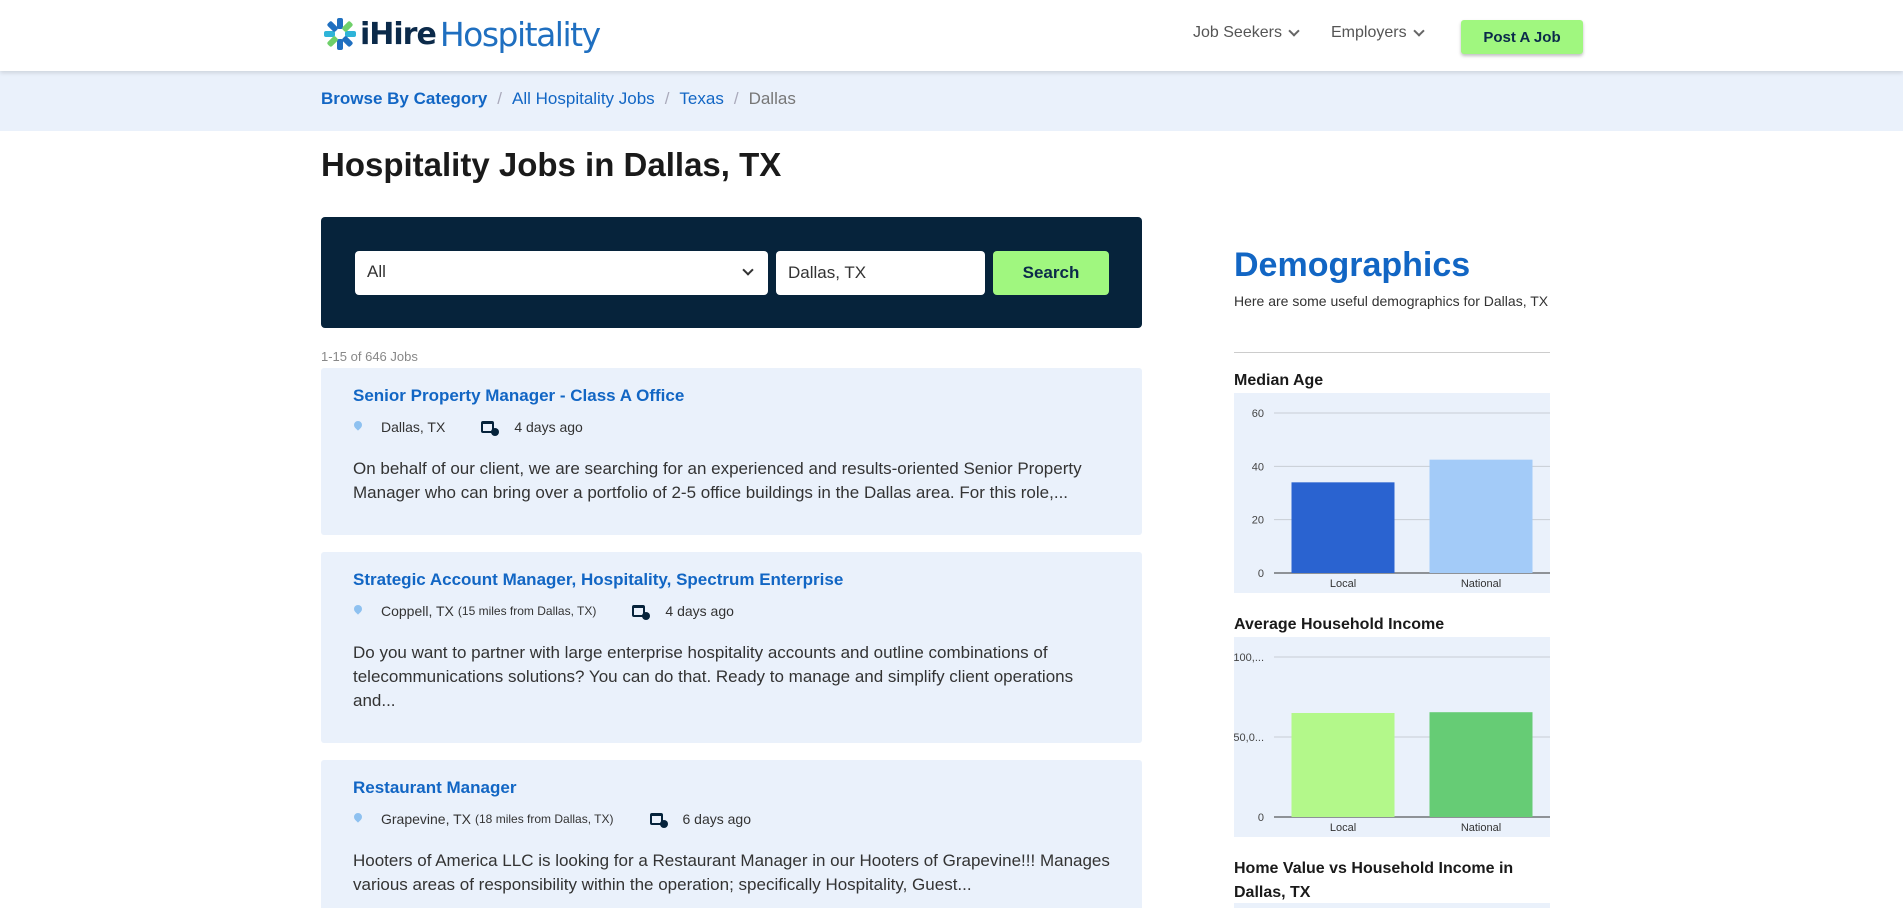 The image size is (1903, 908). I want to click on logo-hospitality-text: Hospitality, so click(520, 34).